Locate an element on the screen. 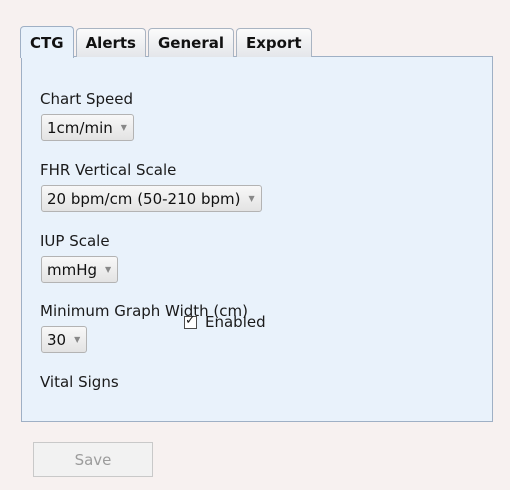 The image size is (510, 490). chart-speed-dropdown: 1cm/min ▼ is located at coordinates (87, 127).